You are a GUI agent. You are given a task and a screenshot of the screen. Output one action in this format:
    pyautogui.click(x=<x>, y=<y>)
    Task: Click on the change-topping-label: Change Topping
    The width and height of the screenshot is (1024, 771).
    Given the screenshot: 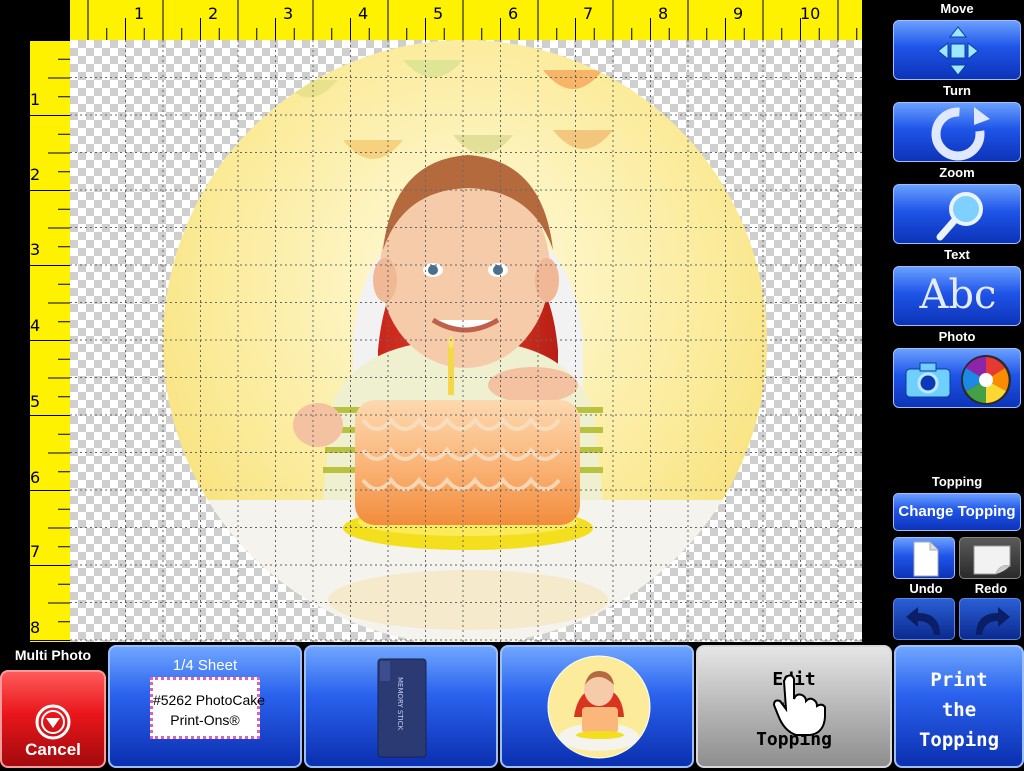 What is the action you would take?
    pyautogui.click(x=957, y=511)
    